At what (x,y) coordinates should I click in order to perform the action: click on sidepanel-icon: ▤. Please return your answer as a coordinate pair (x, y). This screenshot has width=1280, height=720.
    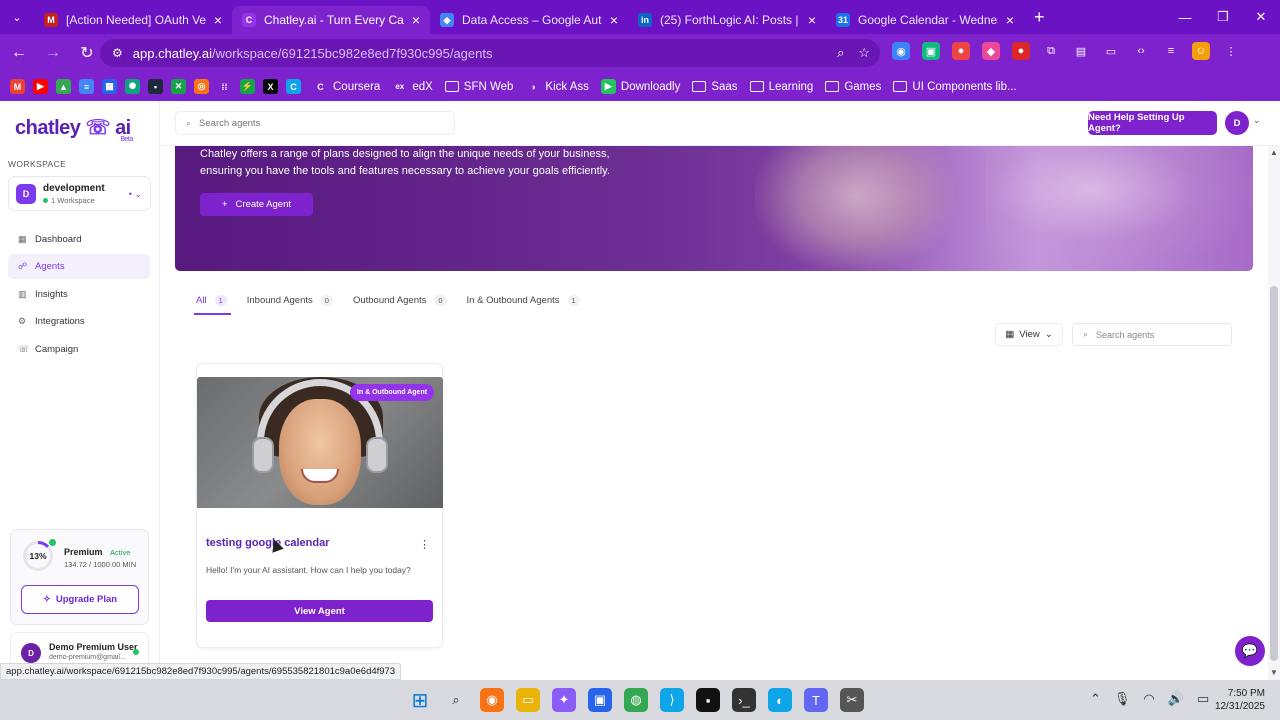
    Looking at the image, I should click on (1081, 51).